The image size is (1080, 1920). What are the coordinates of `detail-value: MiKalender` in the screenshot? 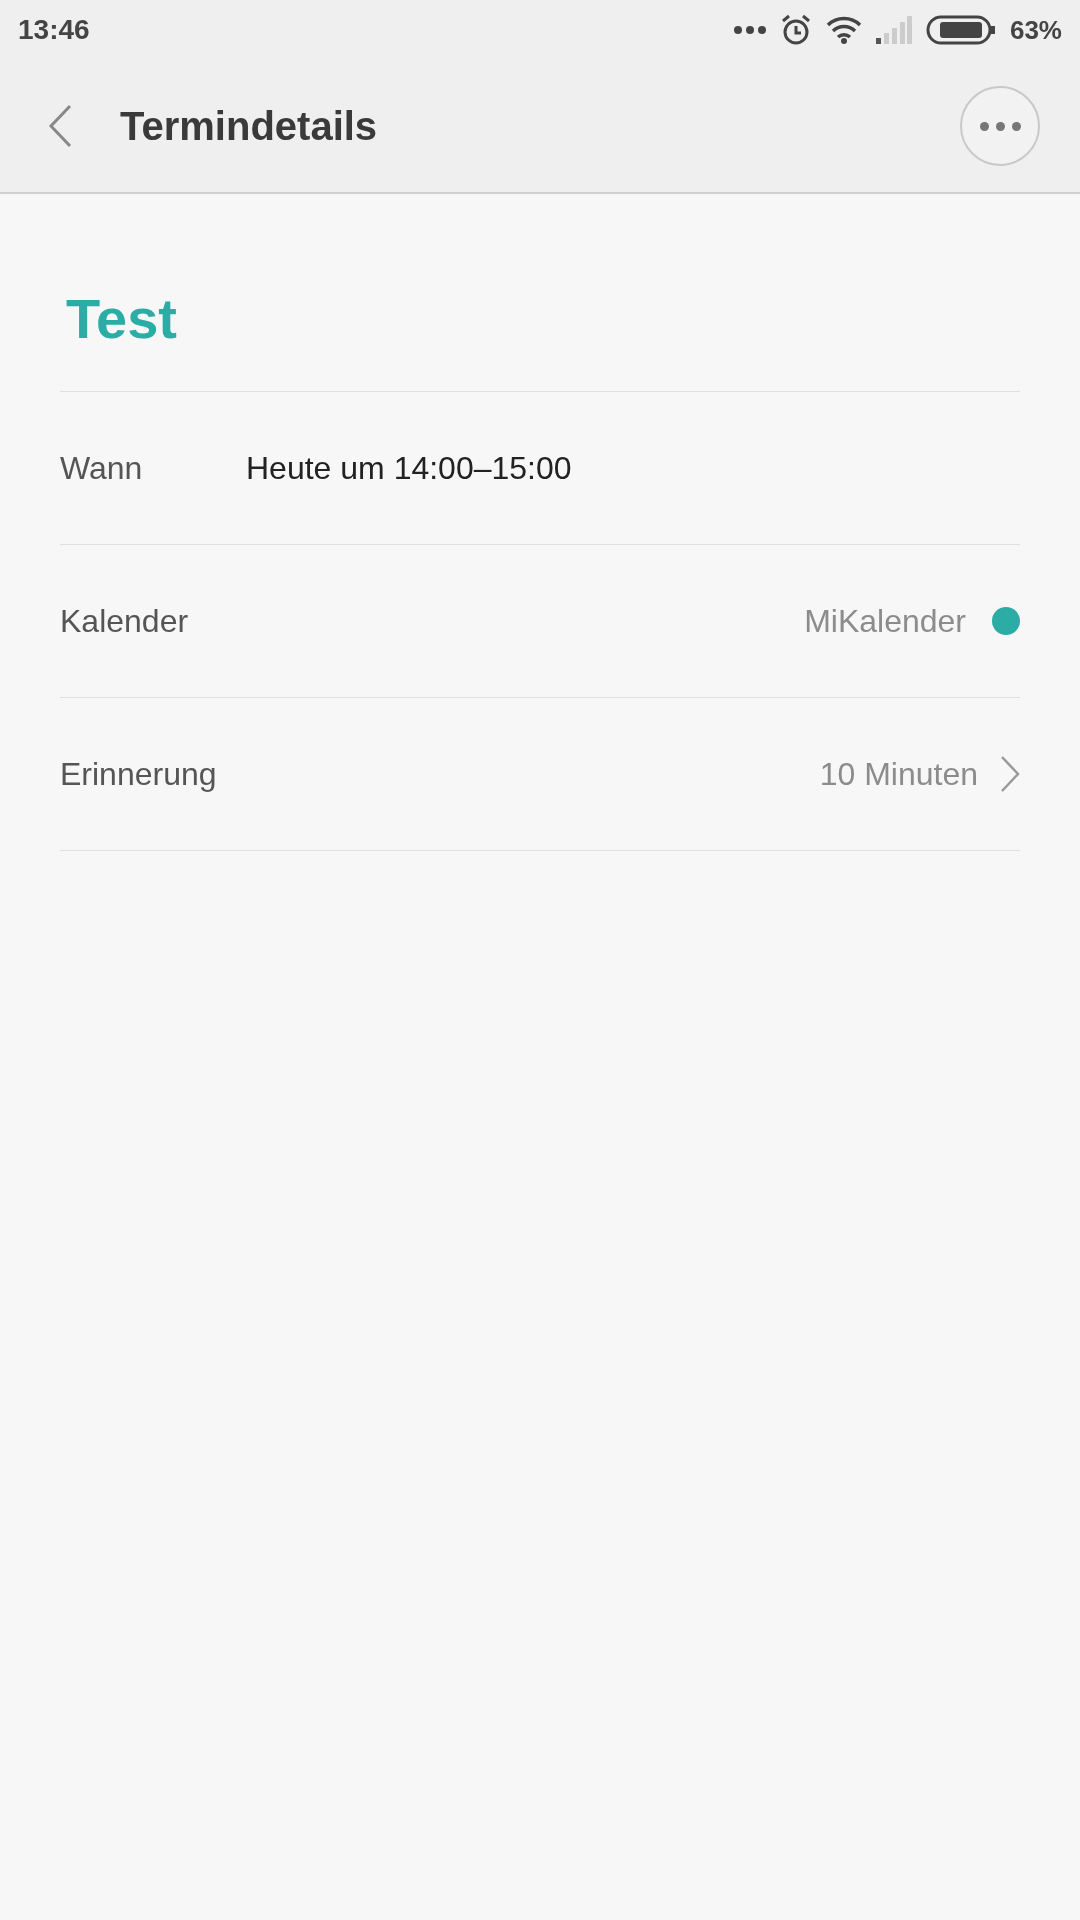 It's located at (885, 621).